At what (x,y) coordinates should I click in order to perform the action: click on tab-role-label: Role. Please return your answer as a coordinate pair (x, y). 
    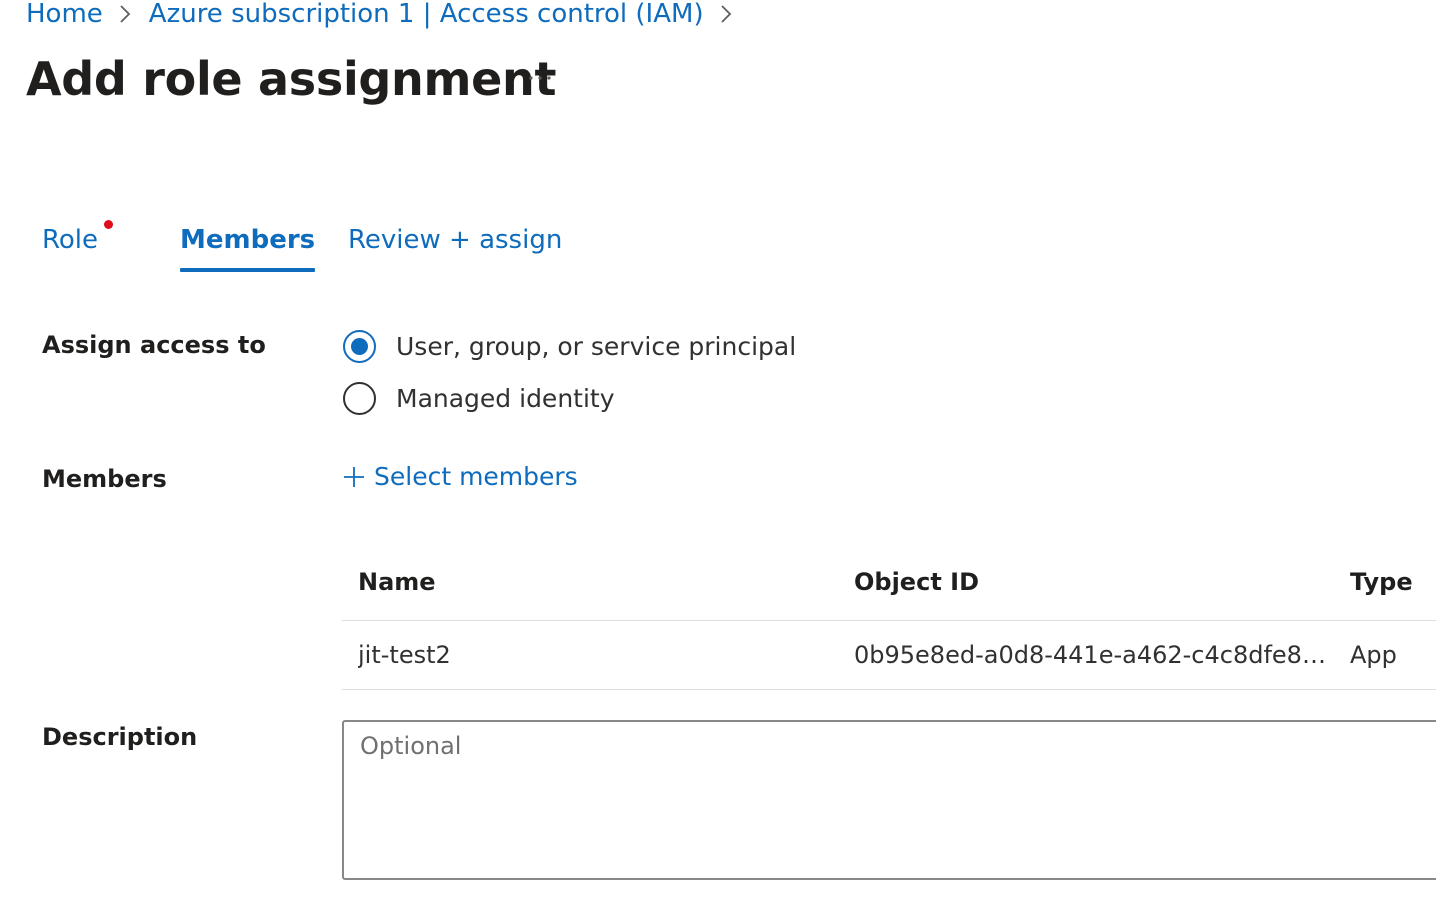
    Looking at the image, I should click on (70, 240).